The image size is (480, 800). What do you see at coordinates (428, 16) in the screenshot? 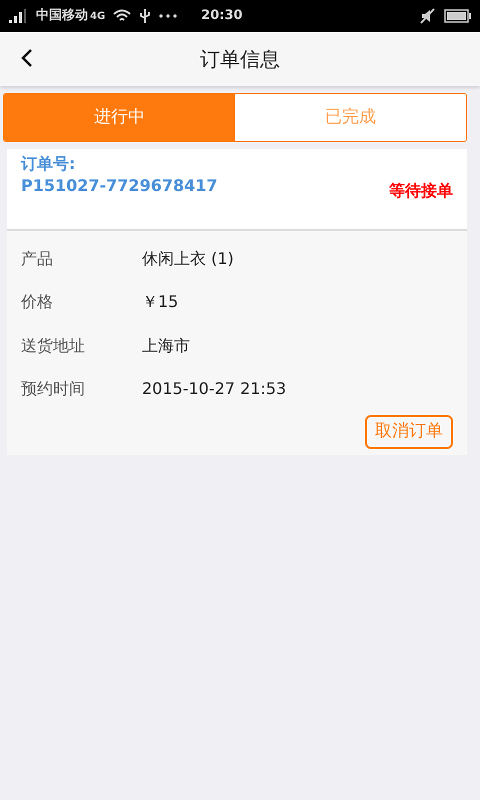
I see `mute-icon` at bounding box center [428, 16].